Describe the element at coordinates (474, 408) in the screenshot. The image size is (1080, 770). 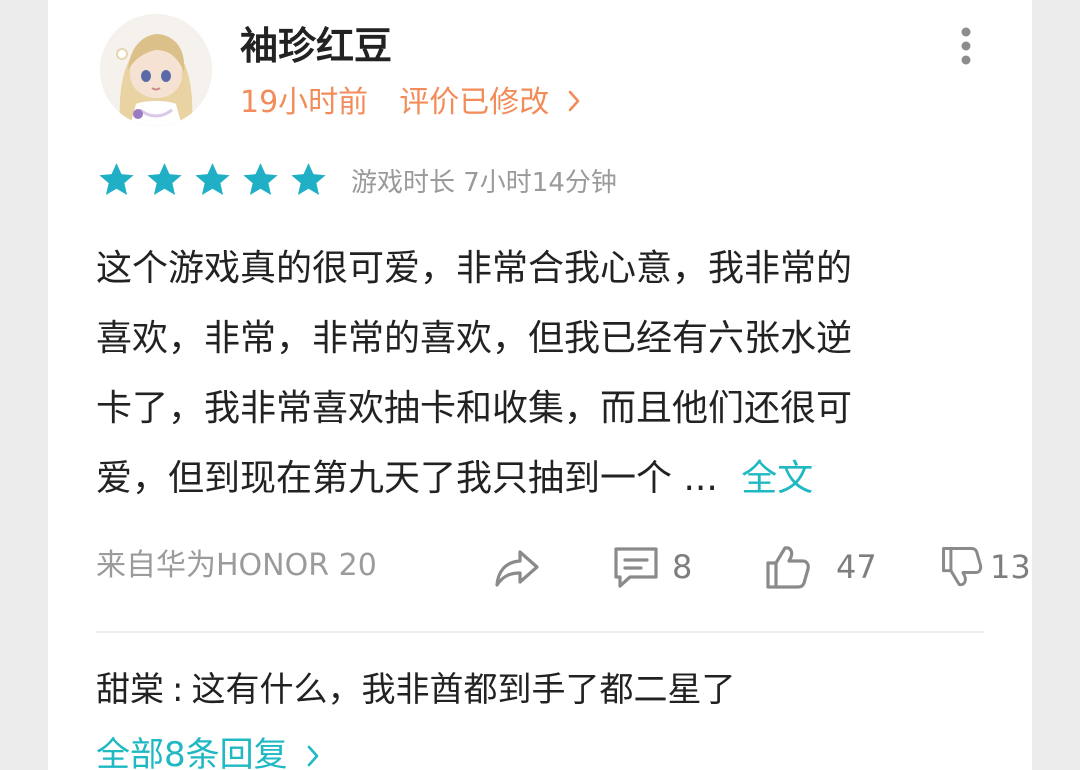
I see `review-line: 卡了，我非常喜欢抽卡和收集，而且他们还很可` at that location.